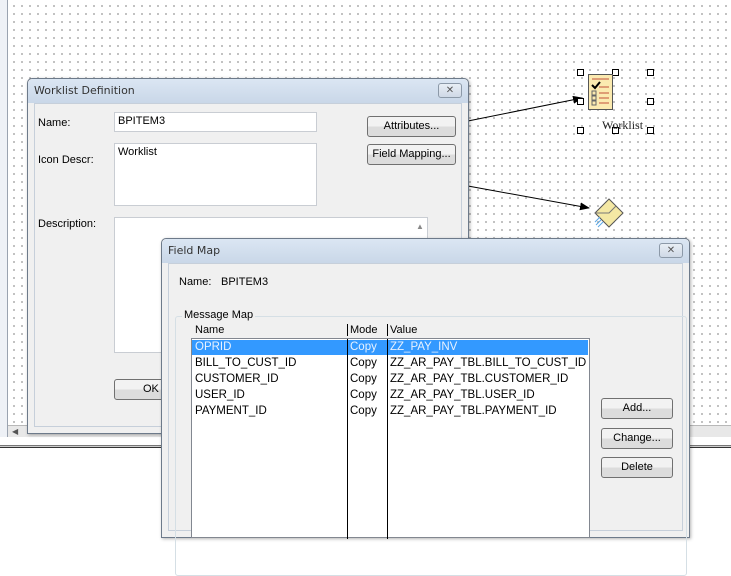 This screenshot has height=576, width=731. What do you see at coordinates (215, 174) in the screenshot?
I see `icon-descr-textarea: Worklist` at bounding box center [215, 174].